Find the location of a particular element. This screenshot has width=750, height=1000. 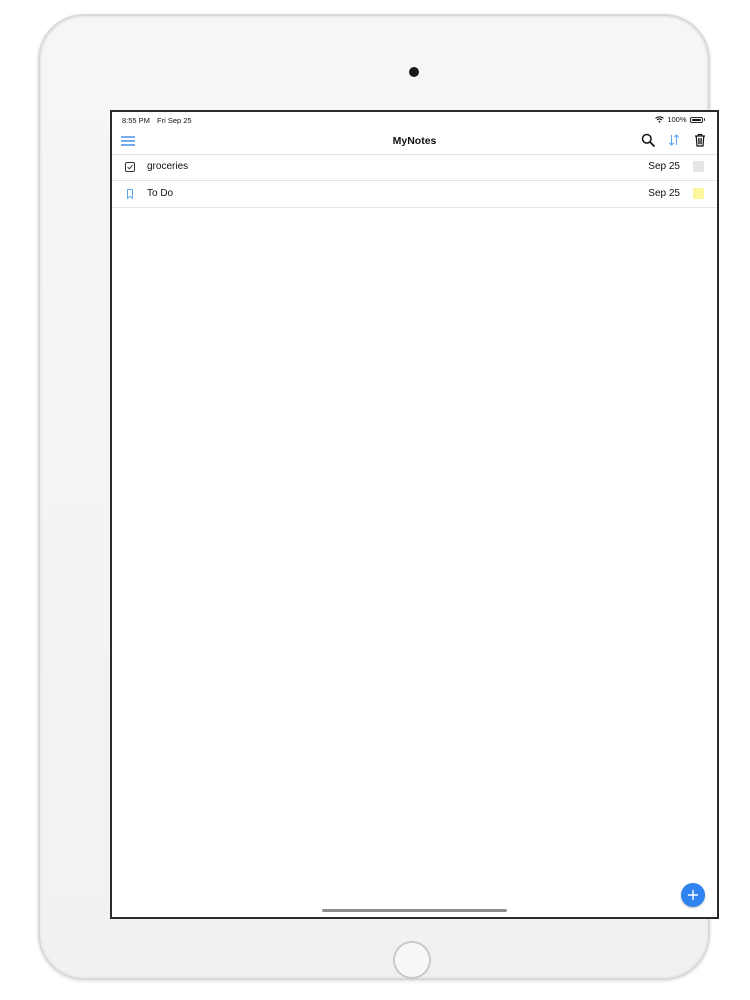

add-note-button is located at coordinates (693, 895).